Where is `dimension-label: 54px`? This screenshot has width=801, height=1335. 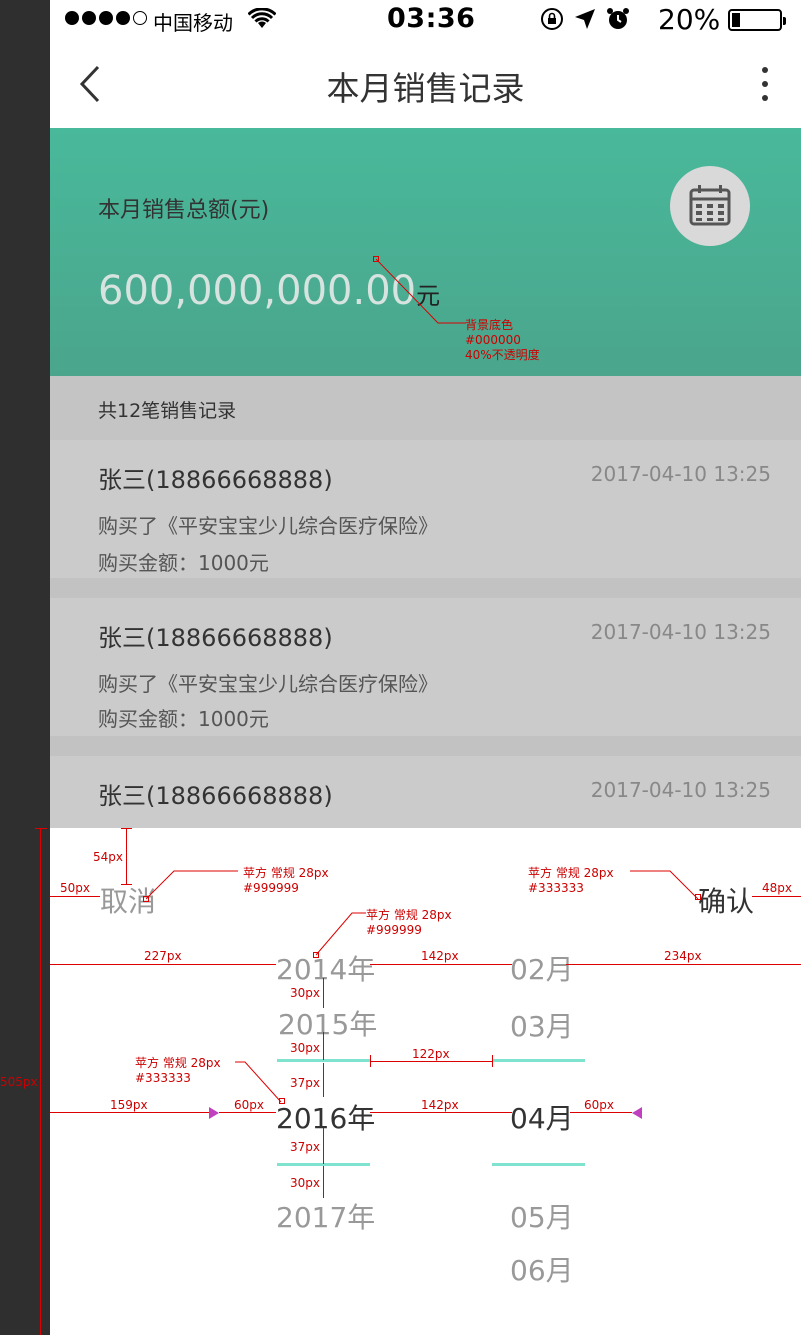 dimension-label: 54px is located at coordinates (108, 857).